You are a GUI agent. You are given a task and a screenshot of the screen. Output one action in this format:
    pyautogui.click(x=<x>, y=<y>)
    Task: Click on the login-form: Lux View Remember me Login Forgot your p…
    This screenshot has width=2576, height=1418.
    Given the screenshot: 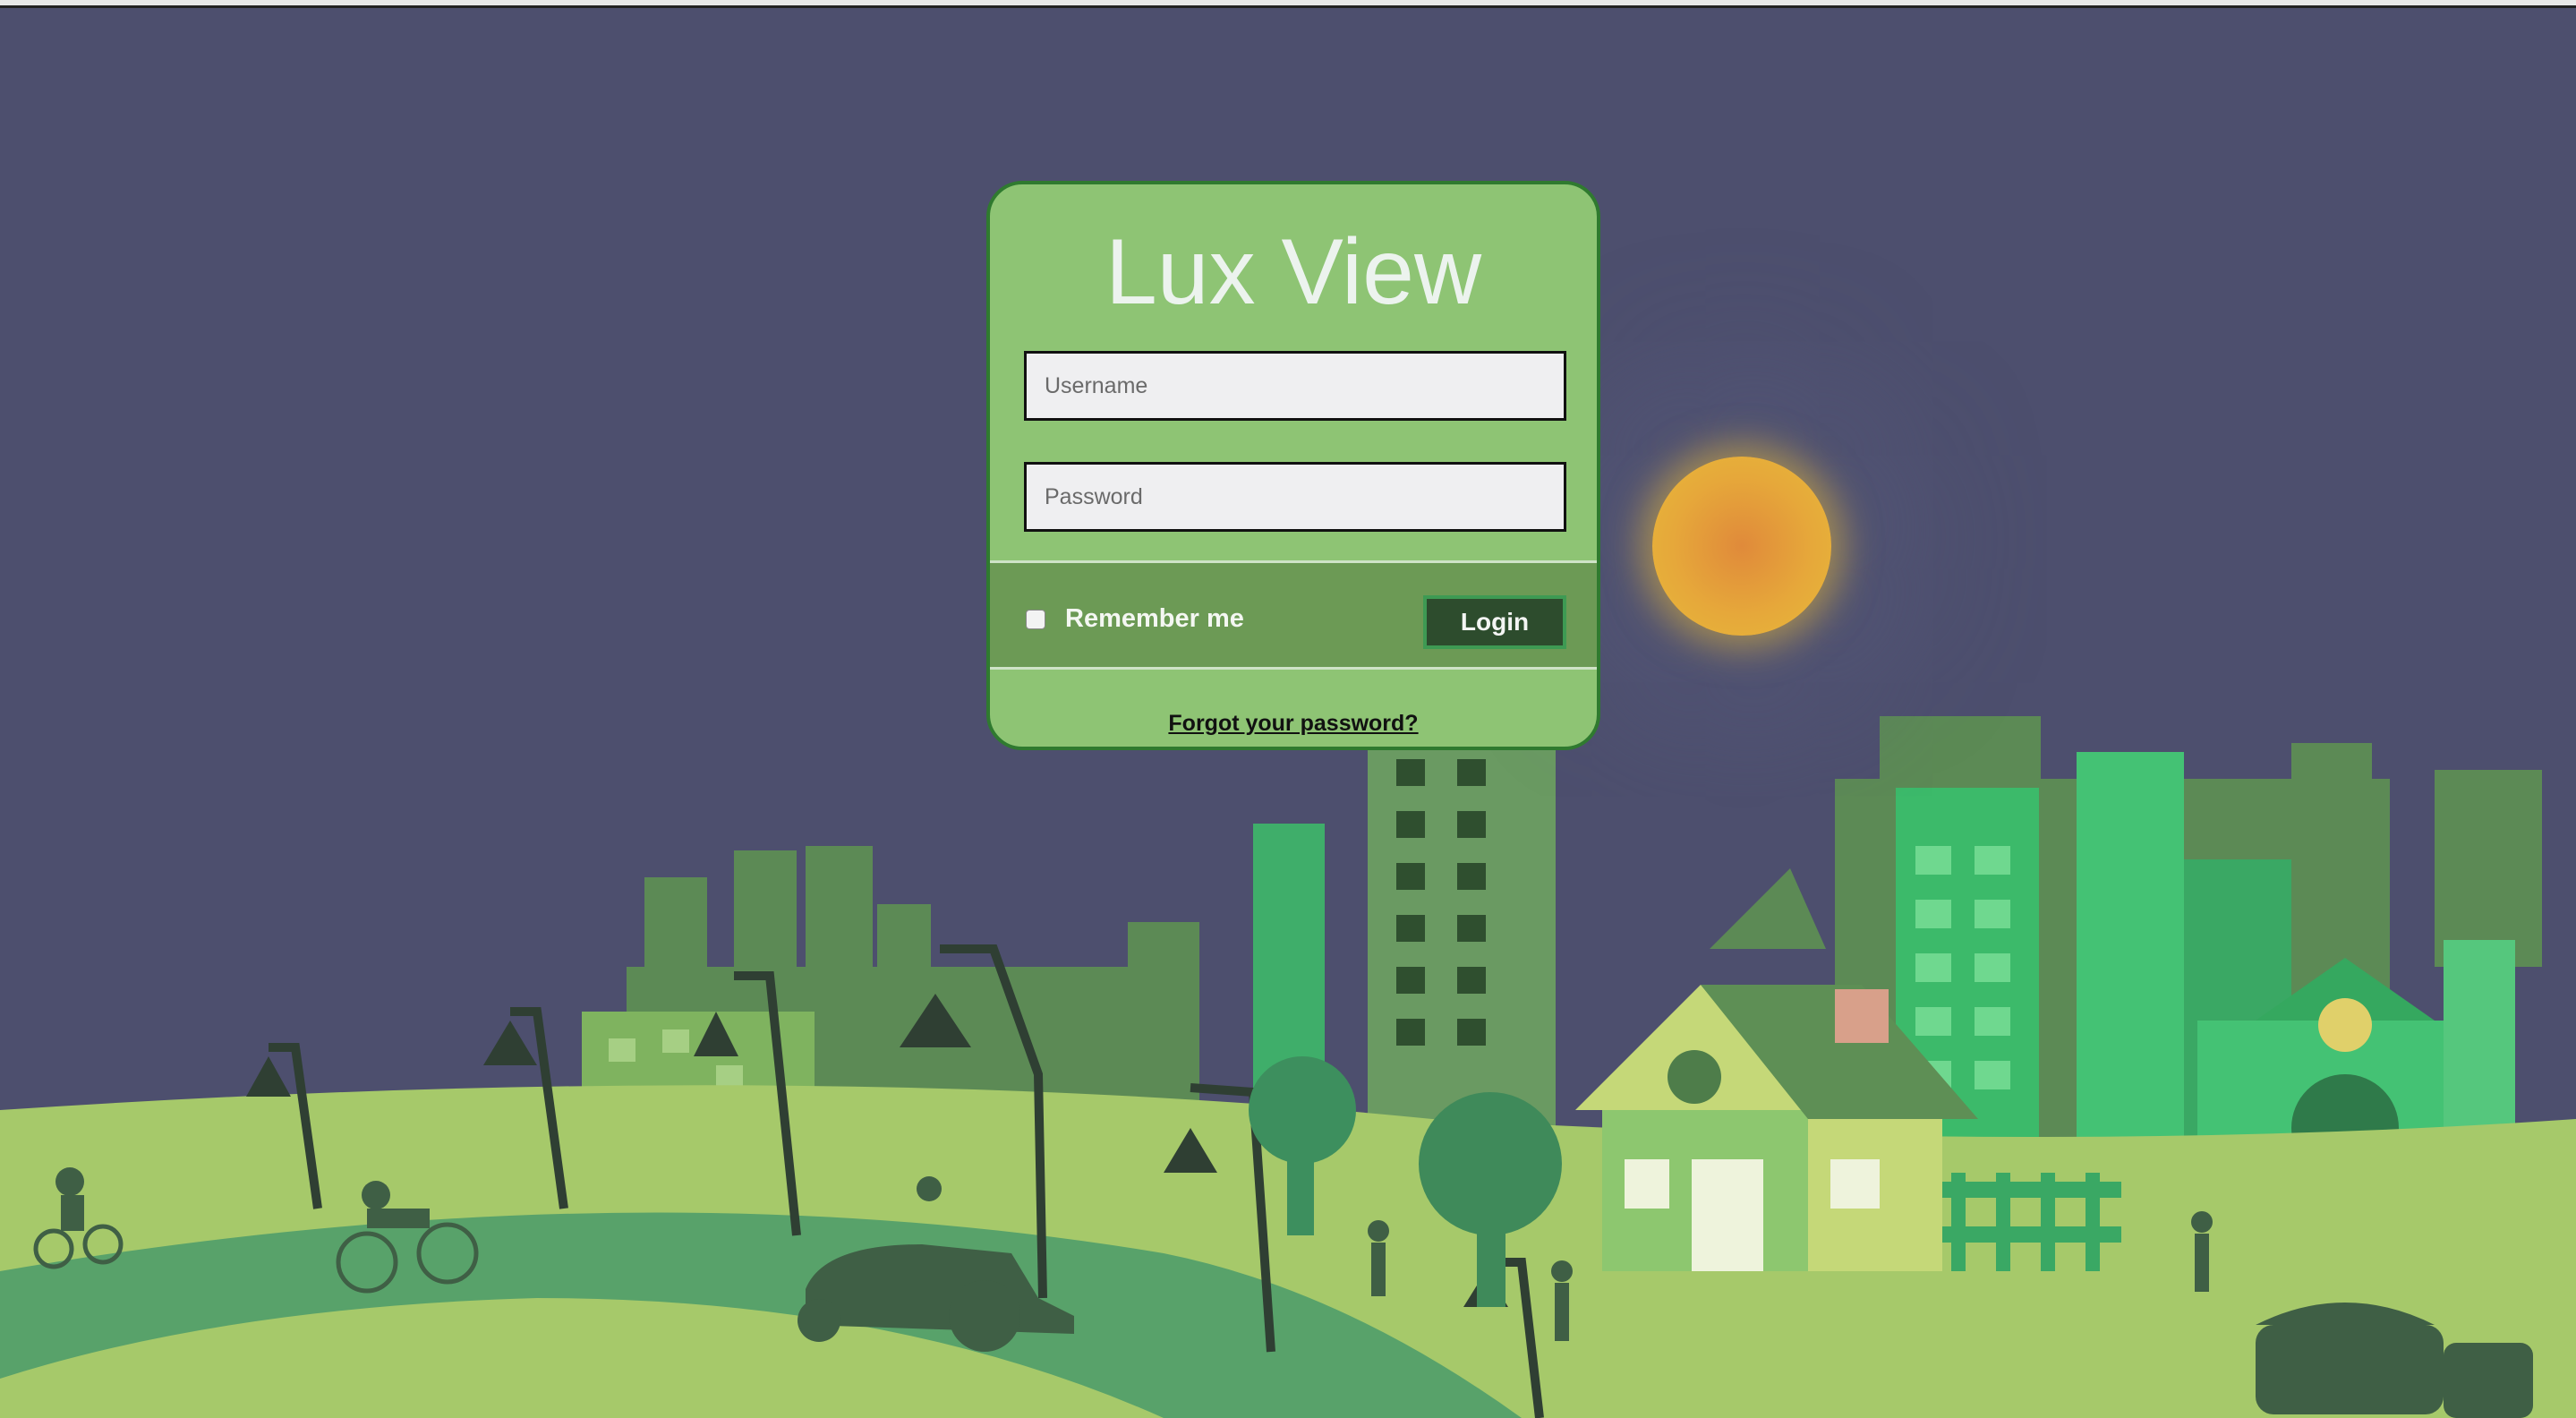 What is the action you would take?
    pyautogui.click(x=1293, y=466)
    